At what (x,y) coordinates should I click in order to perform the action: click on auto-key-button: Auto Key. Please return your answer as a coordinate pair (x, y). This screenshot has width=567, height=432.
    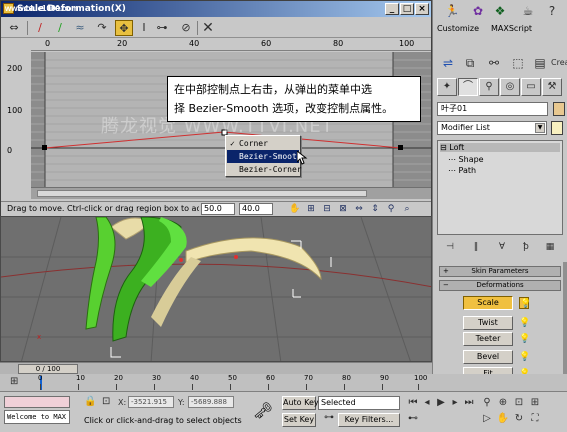
    Looking at the image, I should click on (300, 403).